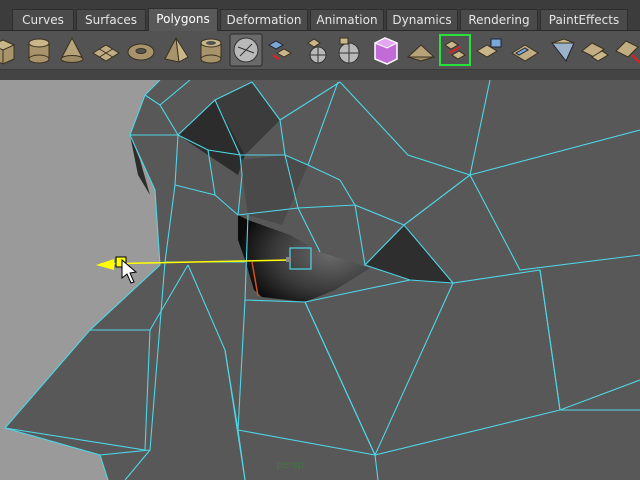  What do you see at coordinates (176, 50) in the screenshot?
I see `poly-pyramid-icon` at bounding box center [176, 50].